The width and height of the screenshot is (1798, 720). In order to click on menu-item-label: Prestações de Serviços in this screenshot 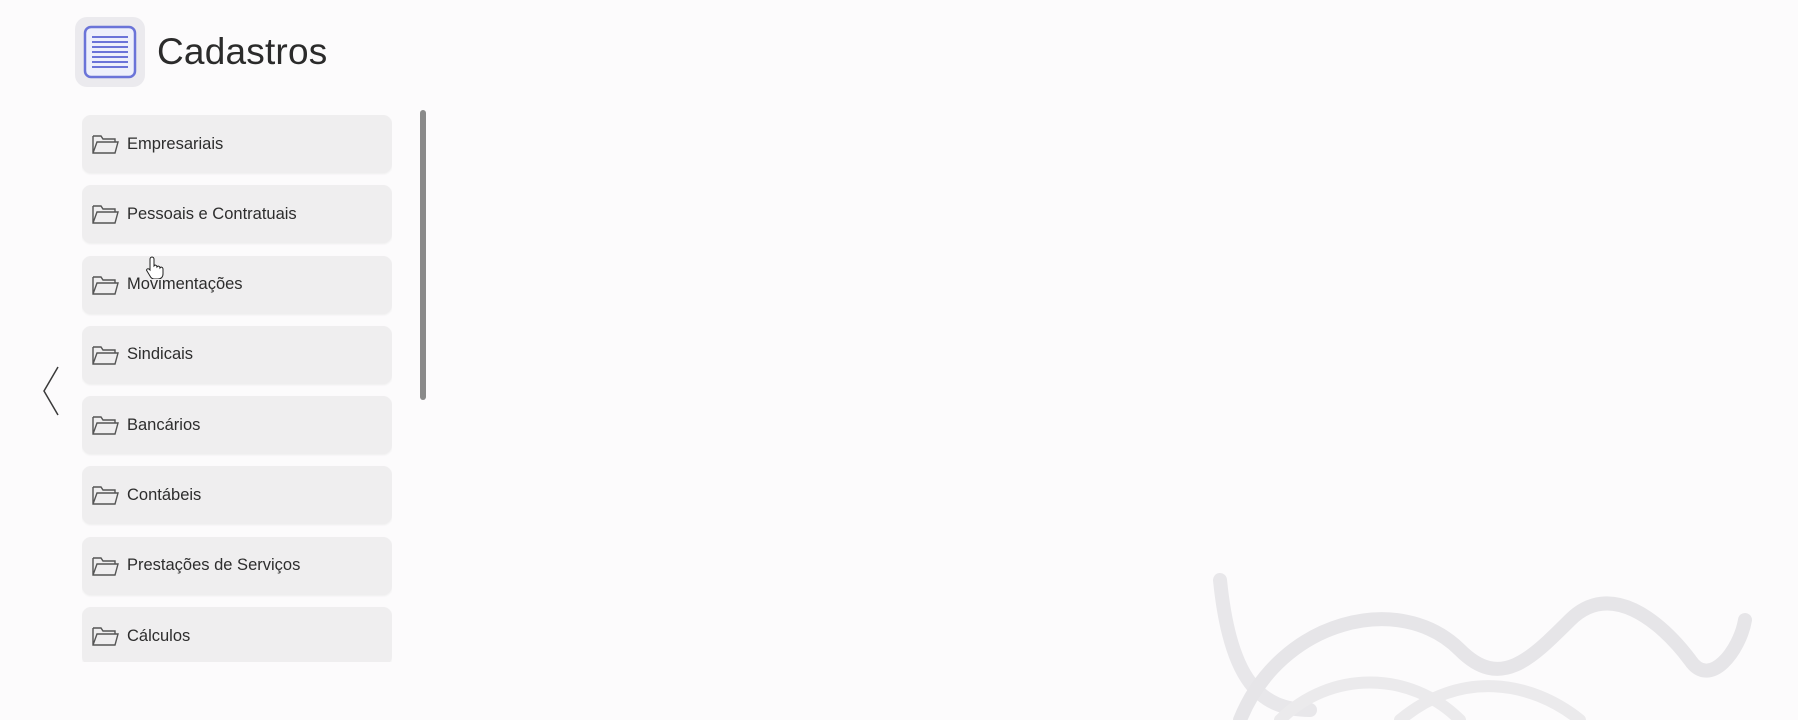, I will do `click(214, 565)`.